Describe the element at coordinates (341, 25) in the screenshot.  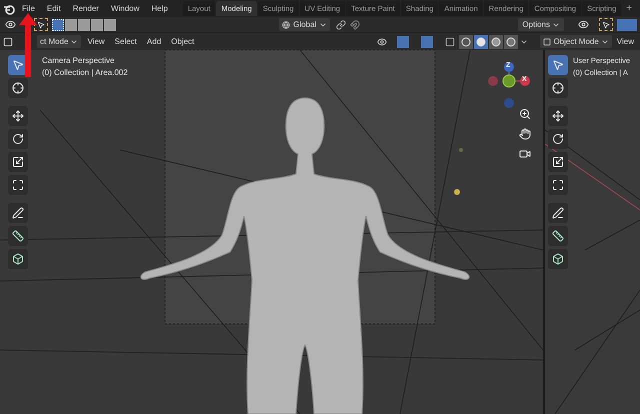
I see `link-icon` at that location.